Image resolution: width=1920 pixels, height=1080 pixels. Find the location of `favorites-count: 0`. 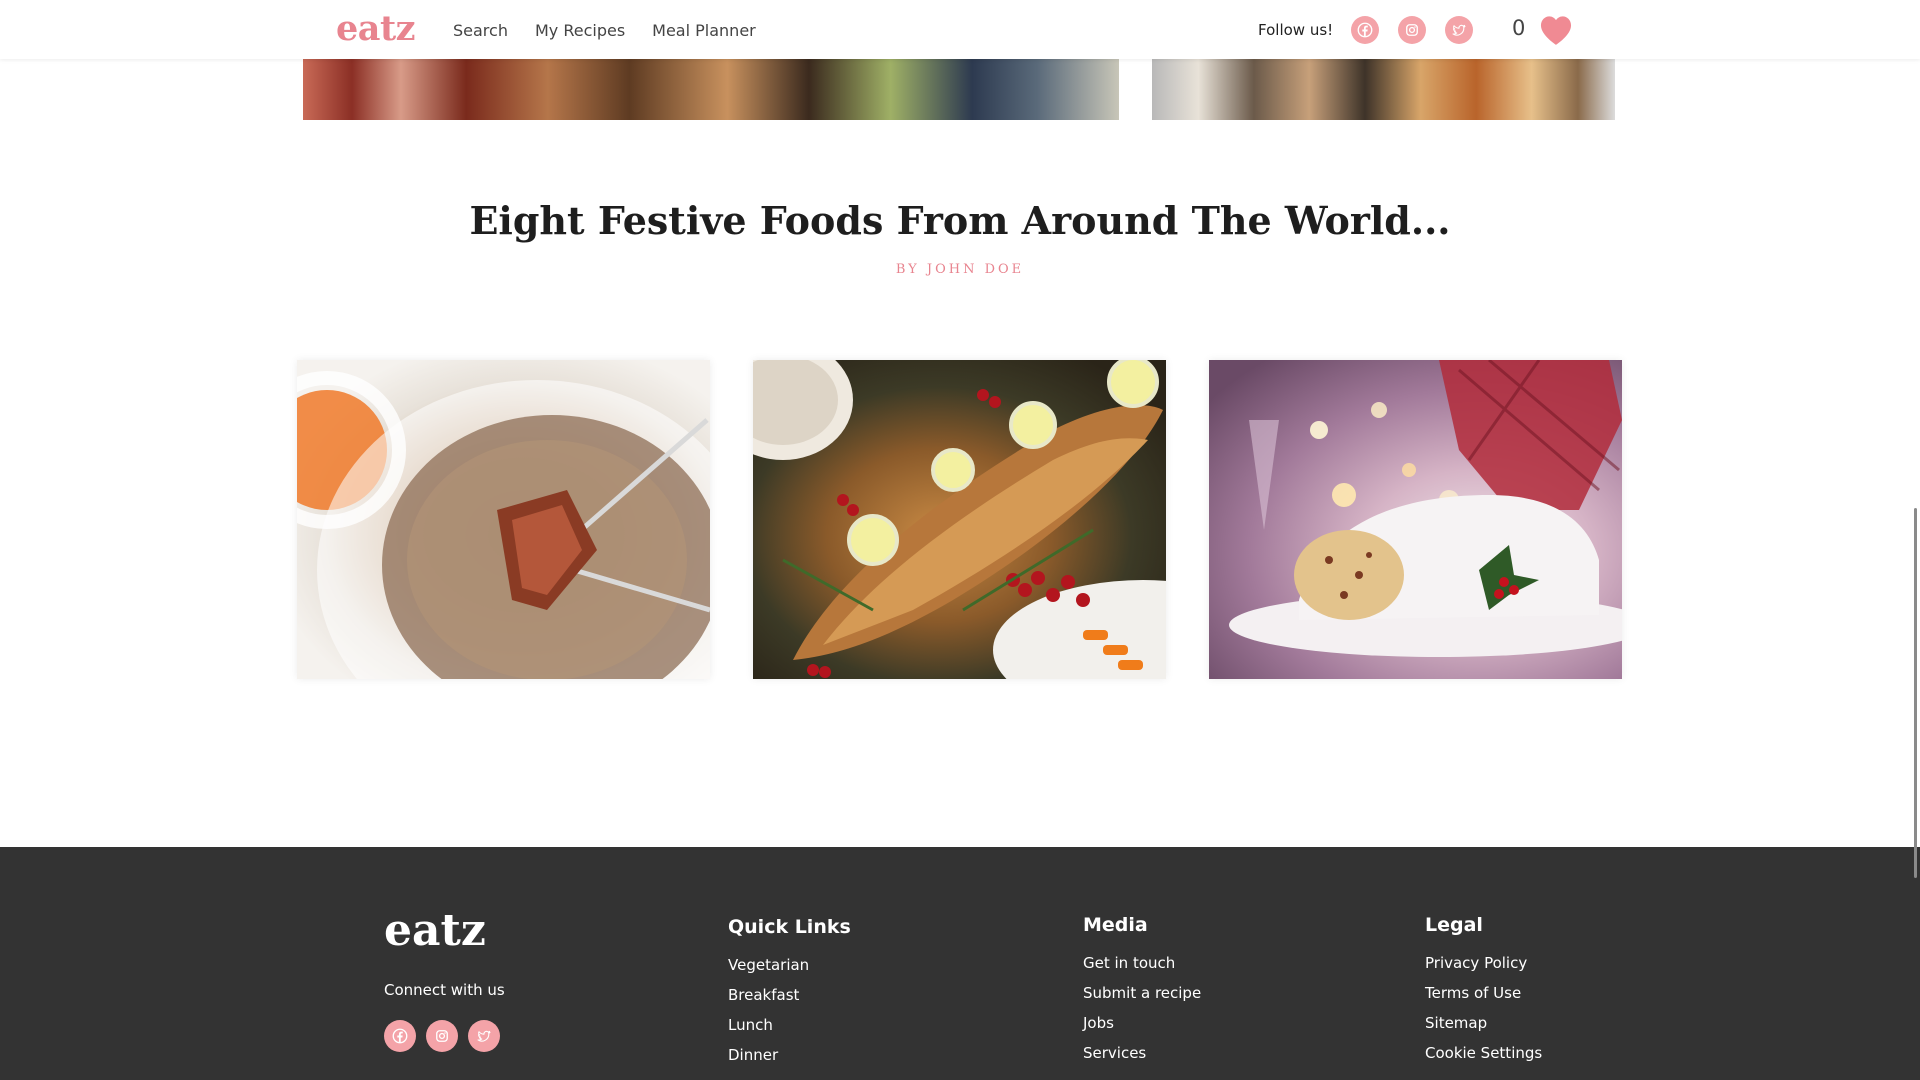

favorites-count: 0 is located at coordinates (1519, 28).